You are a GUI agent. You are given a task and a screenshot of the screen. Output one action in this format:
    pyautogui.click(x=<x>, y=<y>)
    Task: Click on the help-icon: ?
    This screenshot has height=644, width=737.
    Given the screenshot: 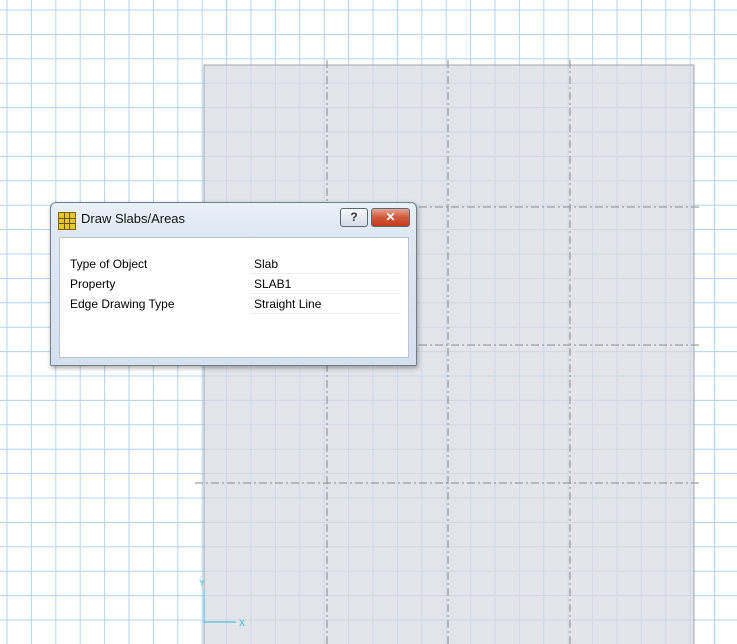 What is the action you would take?
    pyautogui.click(x=354, y=217)
    